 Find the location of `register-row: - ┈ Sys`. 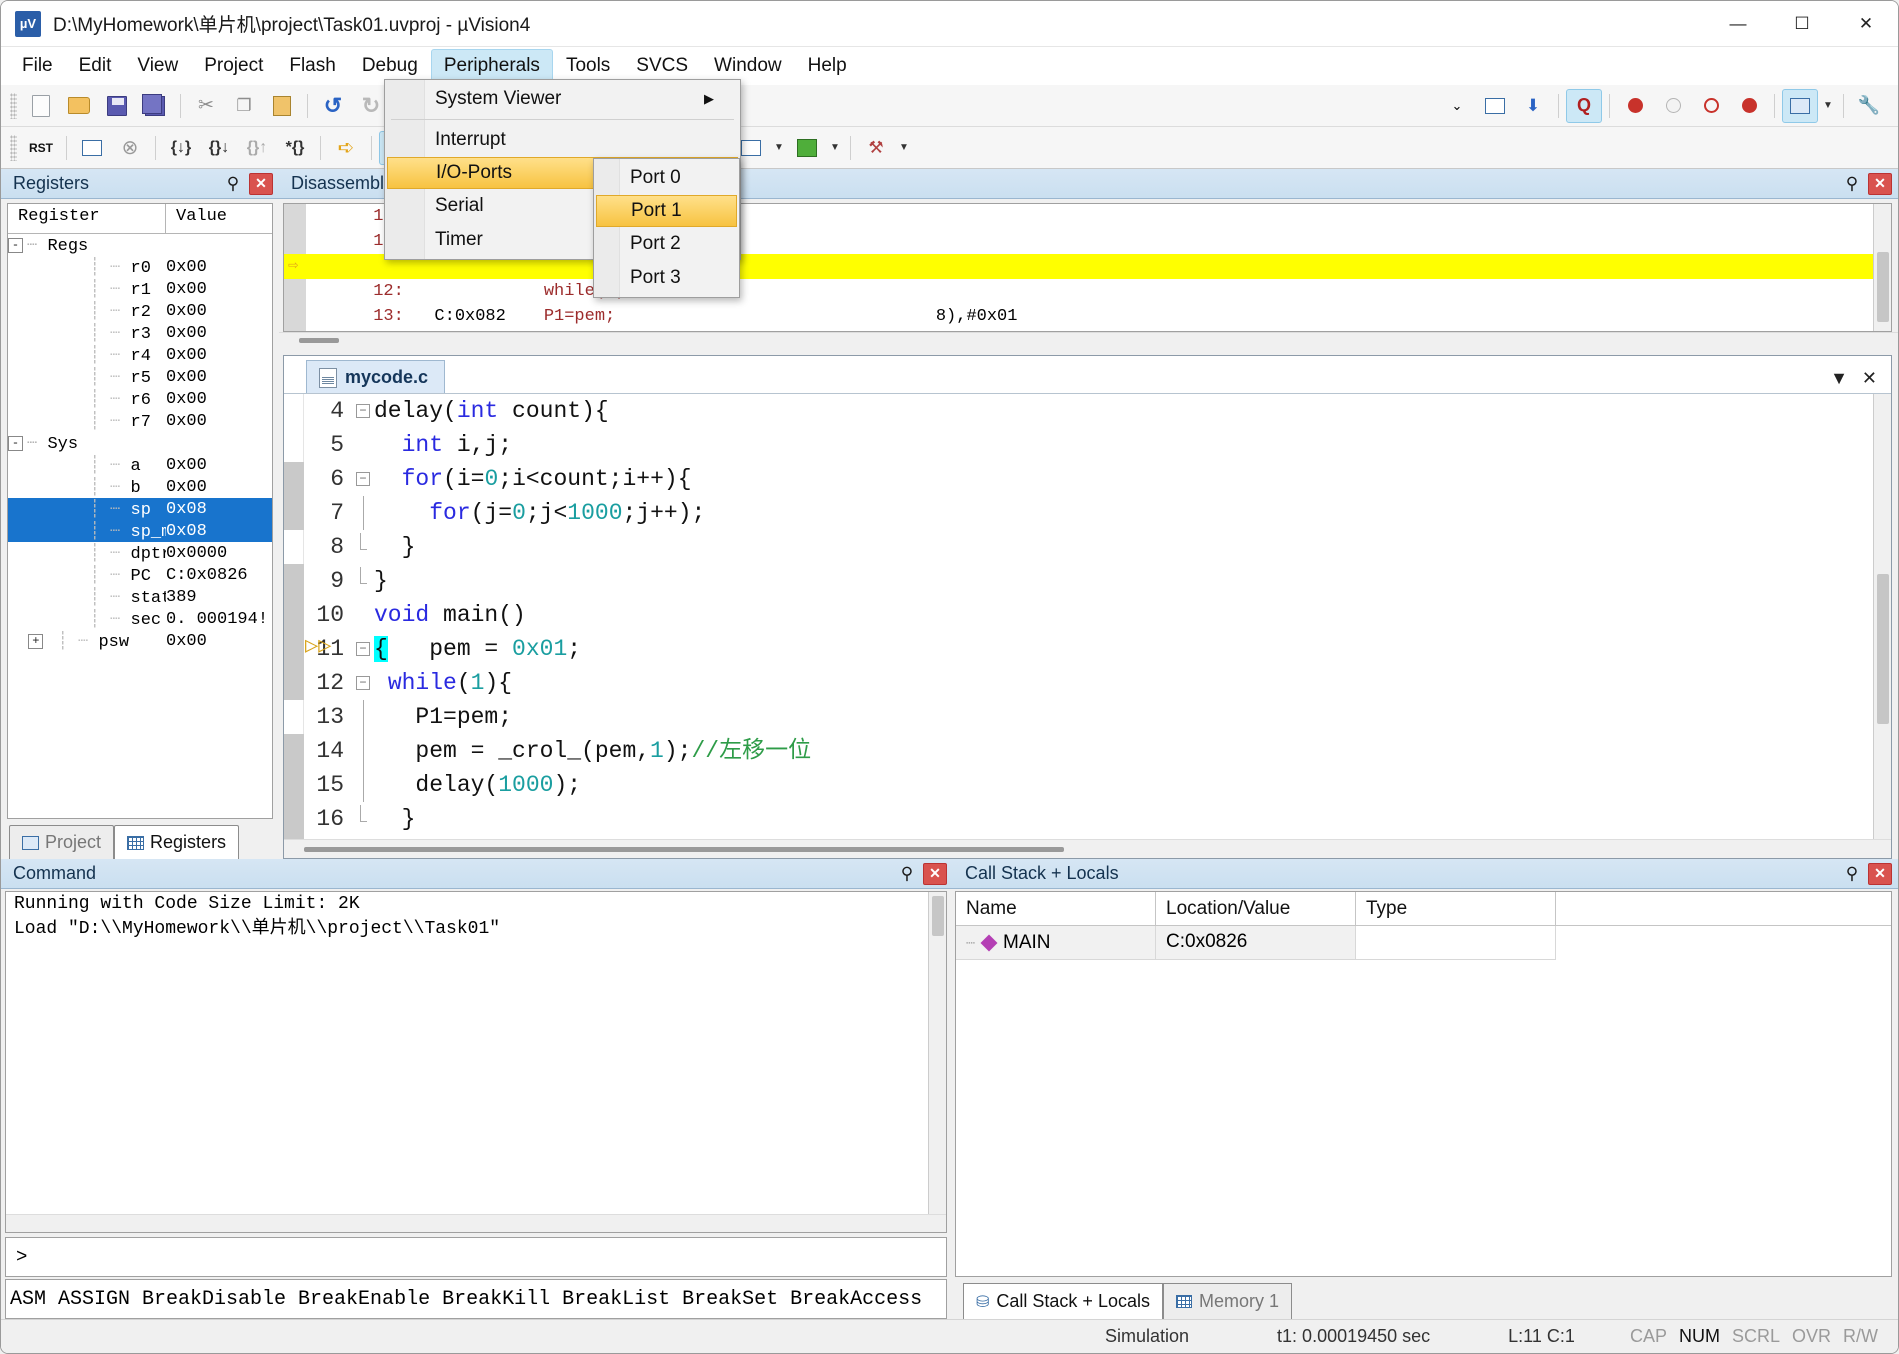

register-row: - ┈ Sys is located at coordinates (140, 443).